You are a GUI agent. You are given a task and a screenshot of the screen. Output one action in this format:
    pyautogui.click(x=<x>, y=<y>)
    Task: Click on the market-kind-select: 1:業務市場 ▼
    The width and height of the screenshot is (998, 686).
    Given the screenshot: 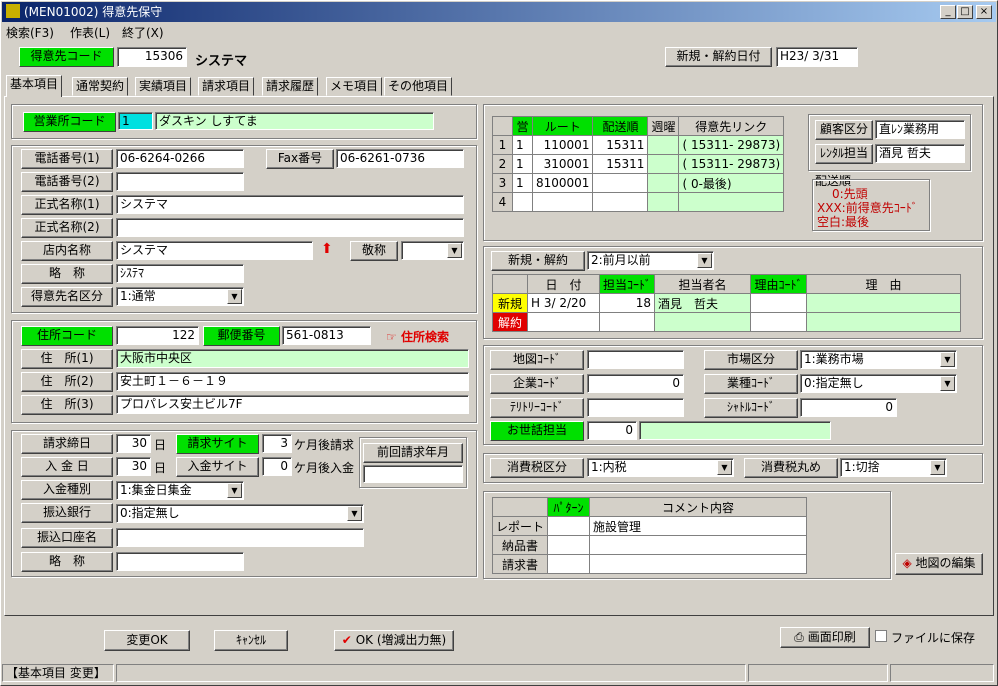 What is the action you would take?
    pyautogui.click(x=878, y=359)
    